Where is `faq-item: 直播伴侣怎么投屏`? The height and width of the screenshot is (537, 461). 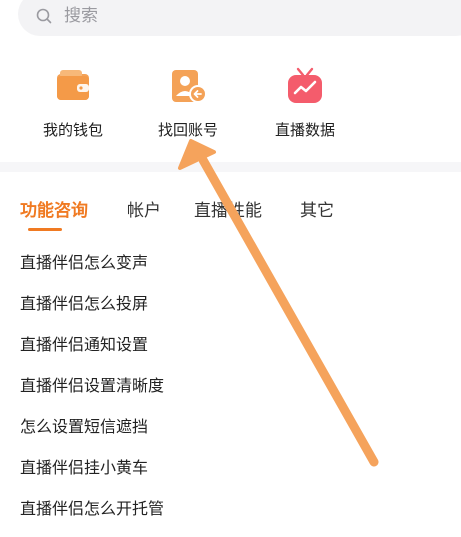 faq-item: 直播伴侣怎么投屏 is located at coordinates (92, 311).